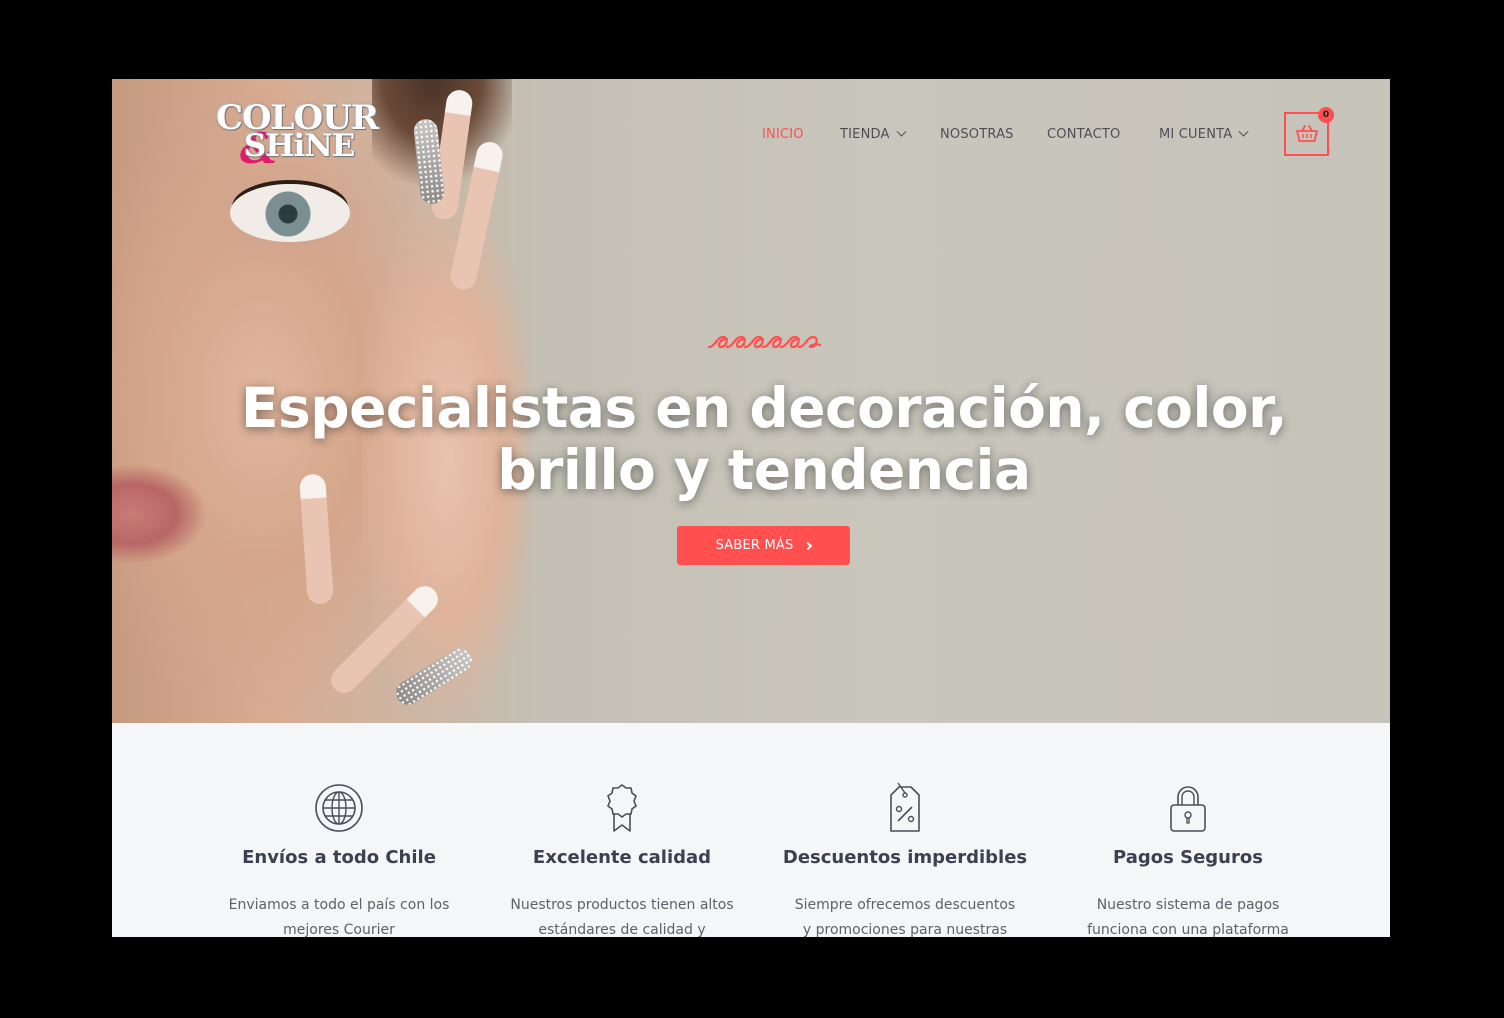  What do you see at coordinates (905, 807) in the screenshot?
I see `discount-tag-icon` at bounding box center [905, 807].